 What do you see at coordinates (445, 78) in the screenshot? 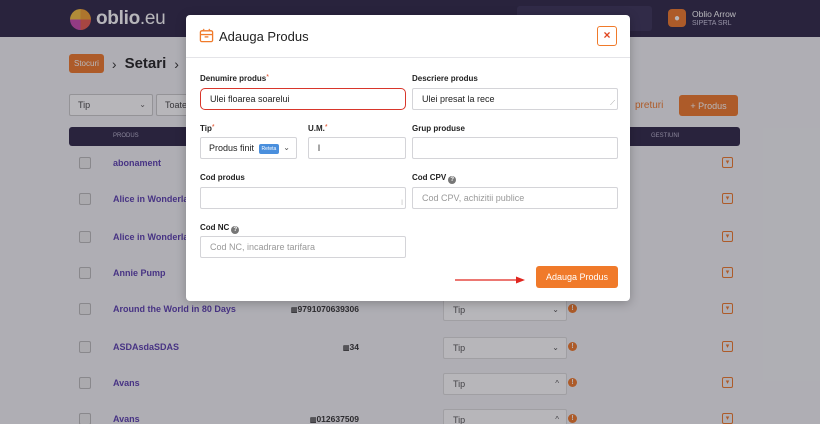
I see `descriere-label: Descriere produs` at bounding box center [445, 78].